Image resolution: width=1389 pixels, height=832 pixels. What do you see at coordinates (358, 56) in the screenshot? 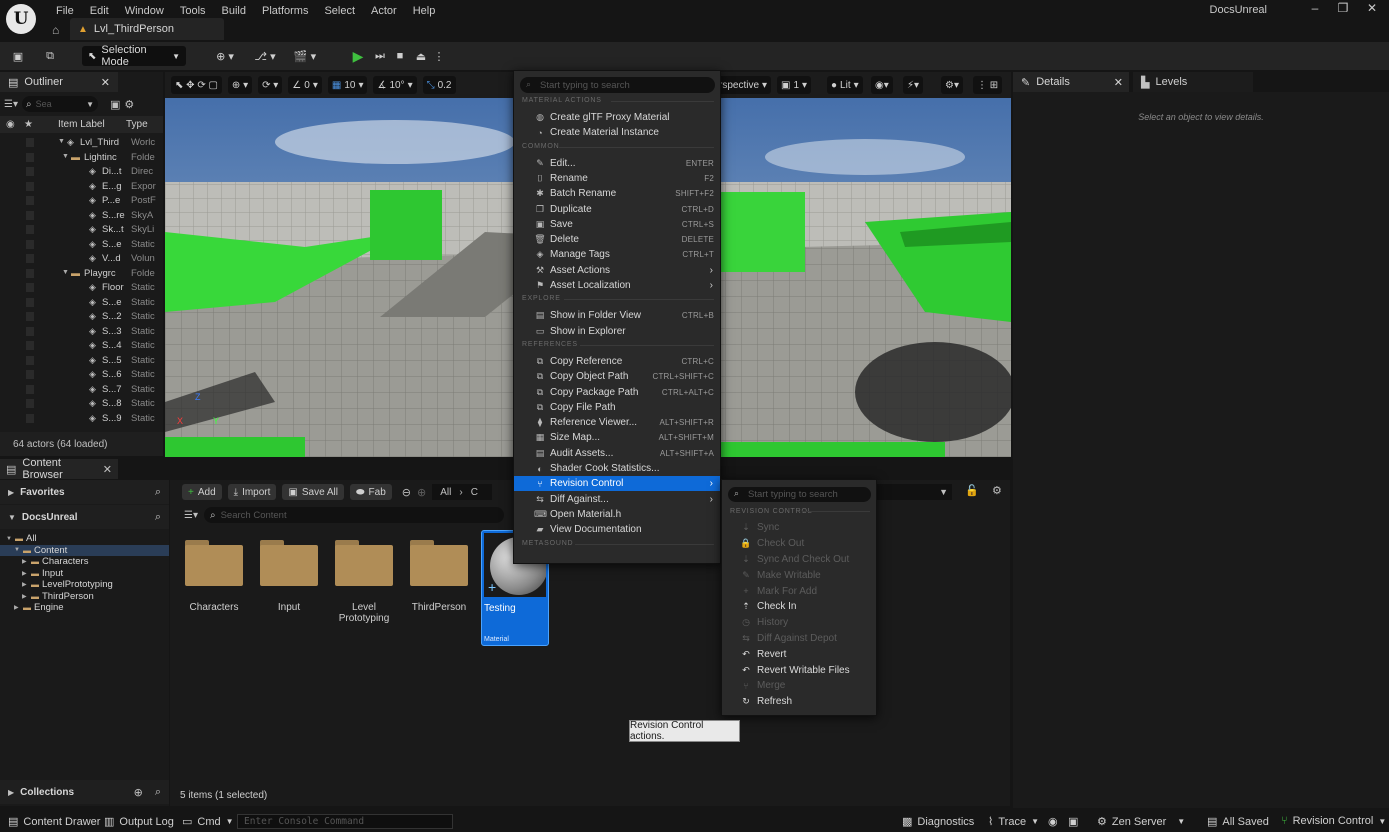
I see `play-icon: ▶` at bounding box center [358, 56].